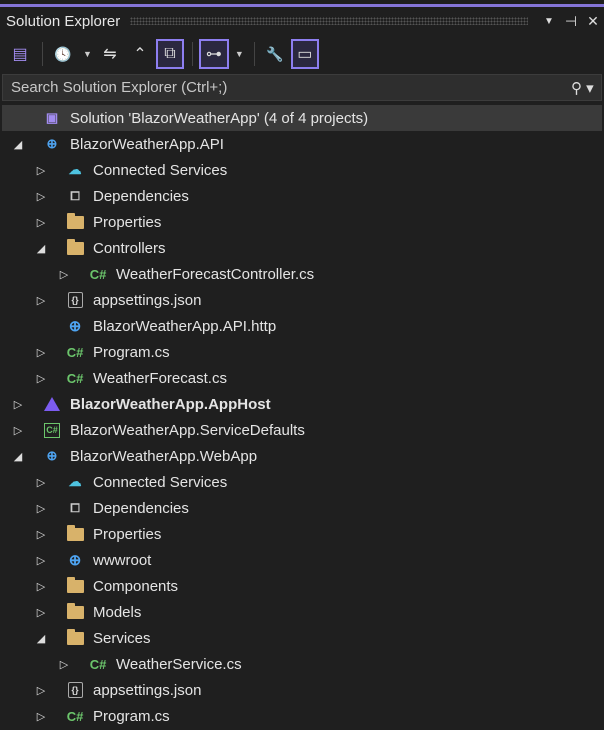 This screenshot has height=730, width=604. Describe the element at coordinates (302, 430) in the screenshot. I see `tree-item: ▷ C# BlazorWeatherApp.ServiceDefaults` at that location.